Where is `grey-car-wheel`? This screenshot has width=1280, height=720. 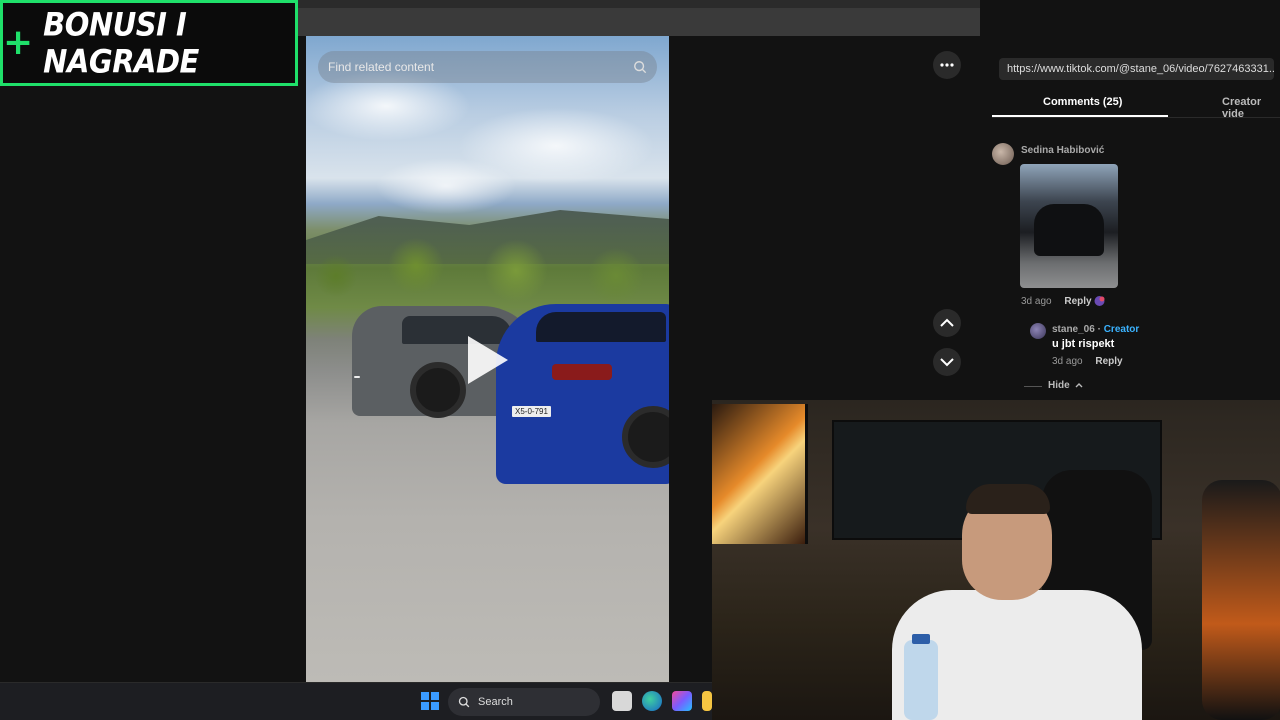
grey-car-wheel is located at coordinates (438, 390).